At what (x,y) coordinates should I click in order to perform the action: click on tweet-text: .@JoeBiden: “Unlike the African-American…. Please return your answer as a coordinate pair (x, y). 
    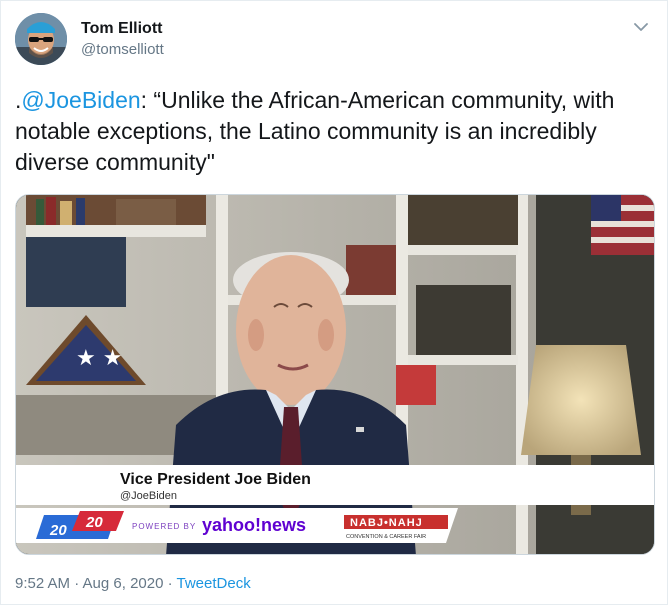
    Looking at the image, I should click on (335, 131).